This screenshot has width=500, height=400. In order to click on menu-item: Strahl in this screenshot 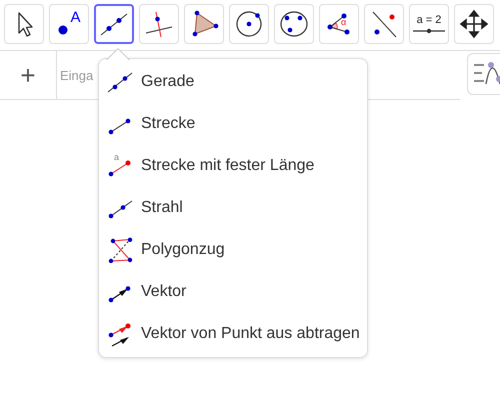, I will do `click(233, 208)`.